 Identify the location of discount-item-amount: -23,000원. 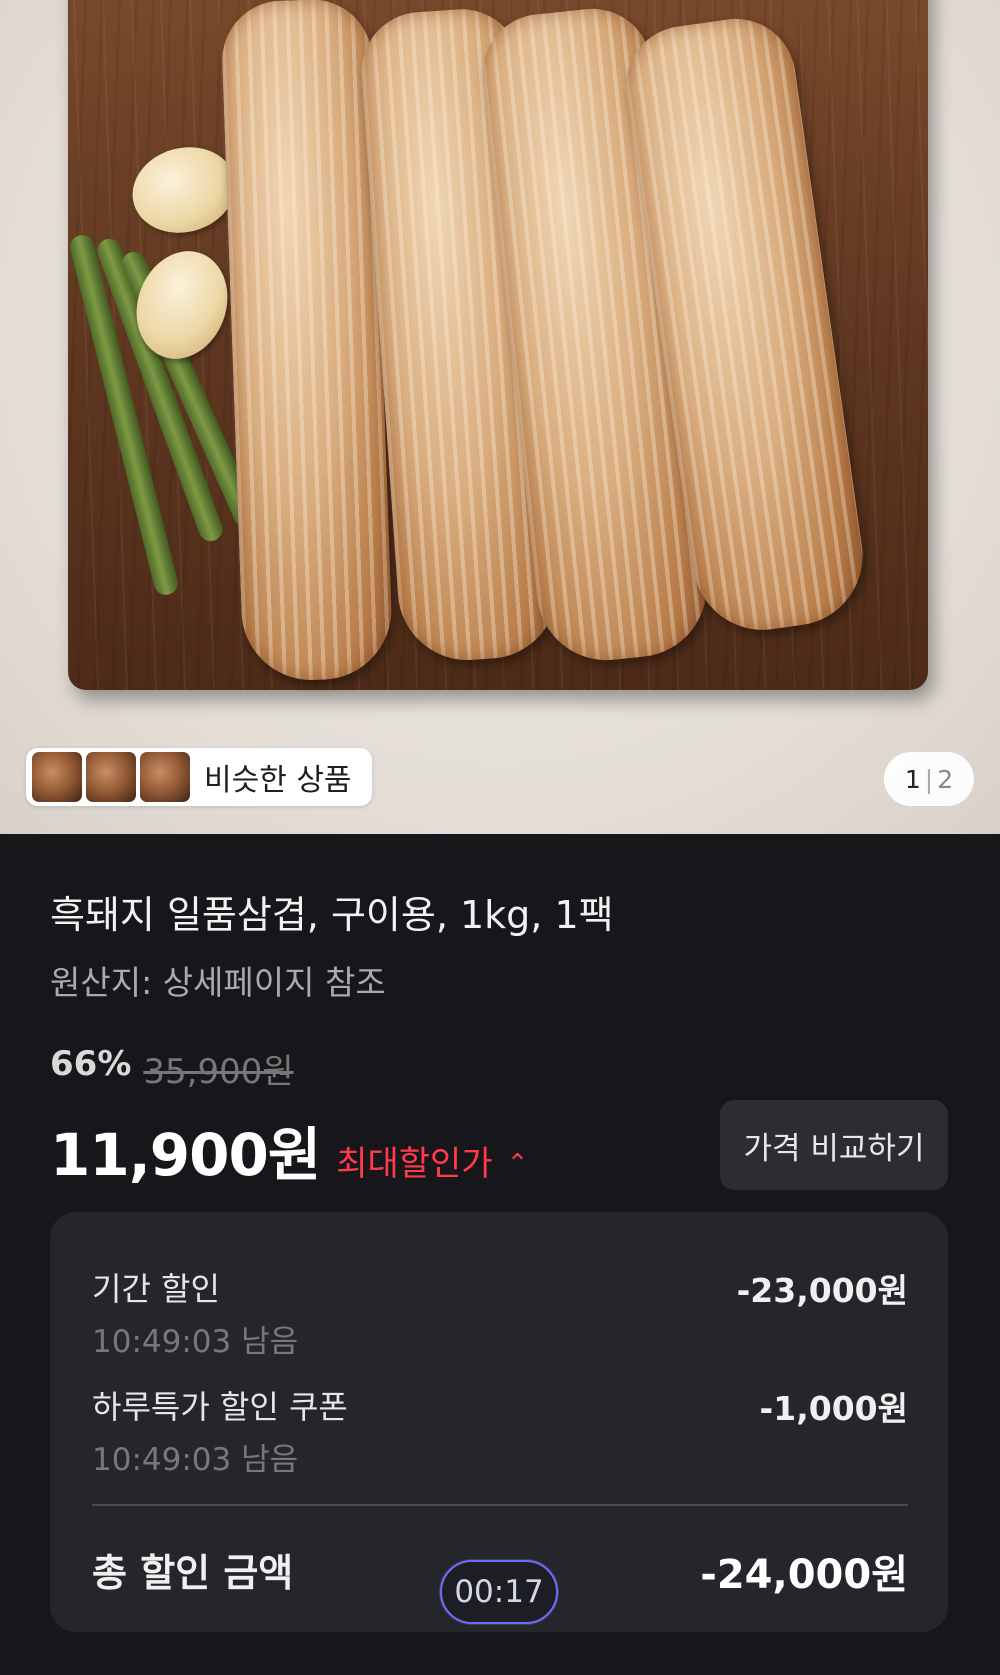
(822, 1290).